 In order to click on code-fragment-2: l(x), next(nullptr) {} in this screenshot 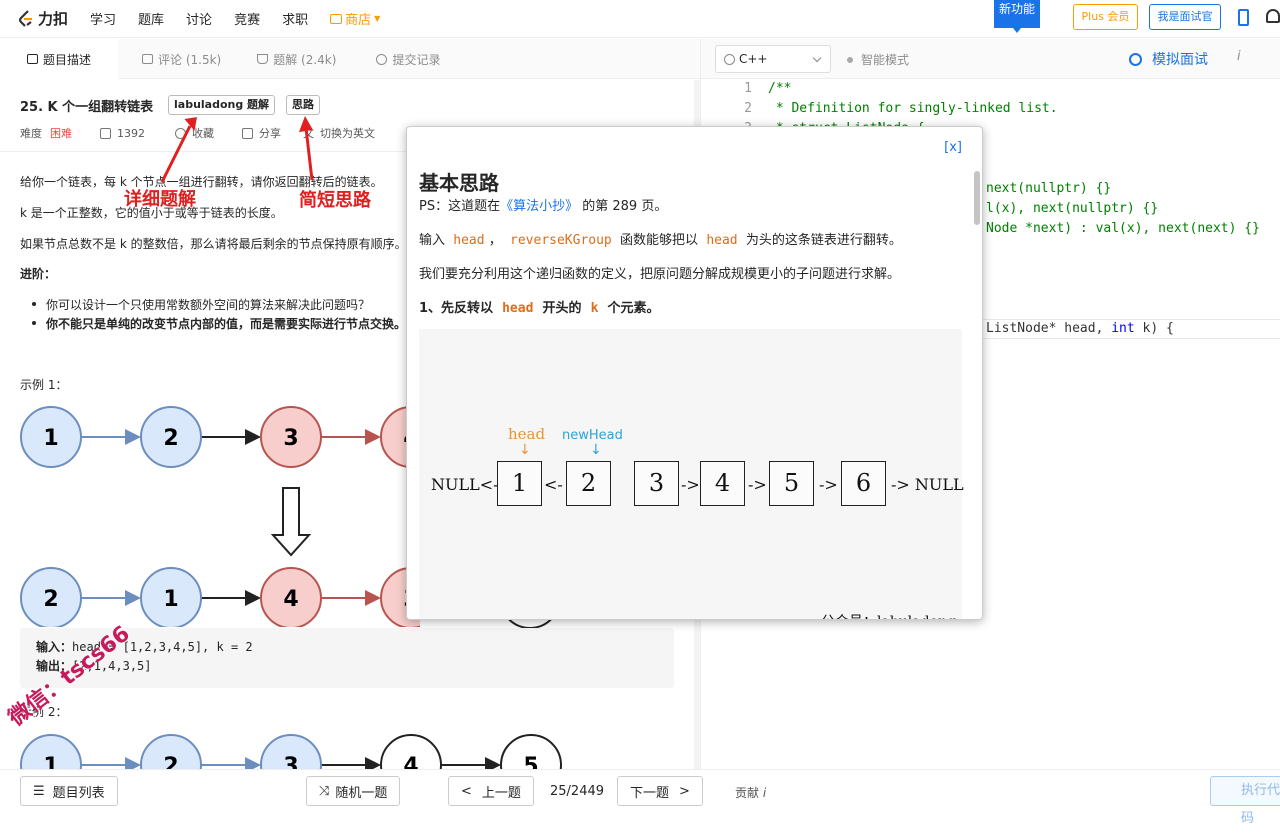, I will do `click(1072, 208)`.